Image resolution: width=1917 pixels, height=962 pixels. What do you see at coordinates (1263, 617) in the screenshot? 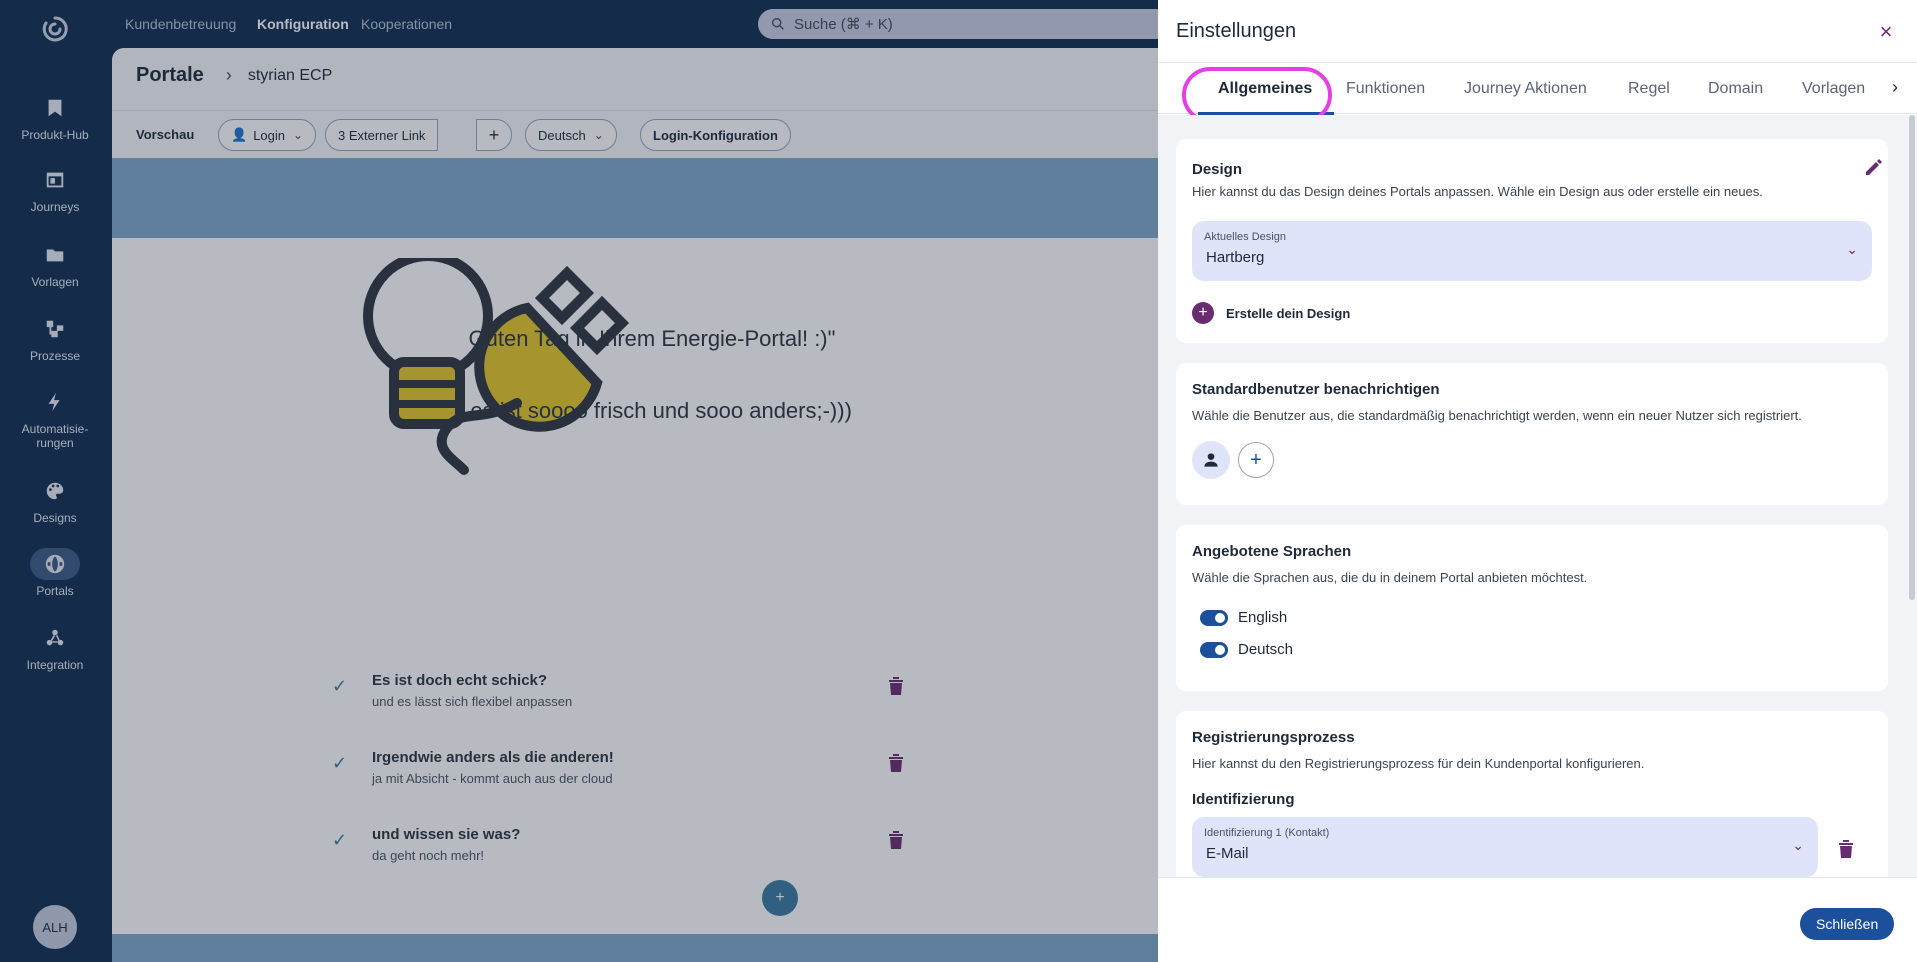
I see `language-label: English` at bounding box center [1263, 617].